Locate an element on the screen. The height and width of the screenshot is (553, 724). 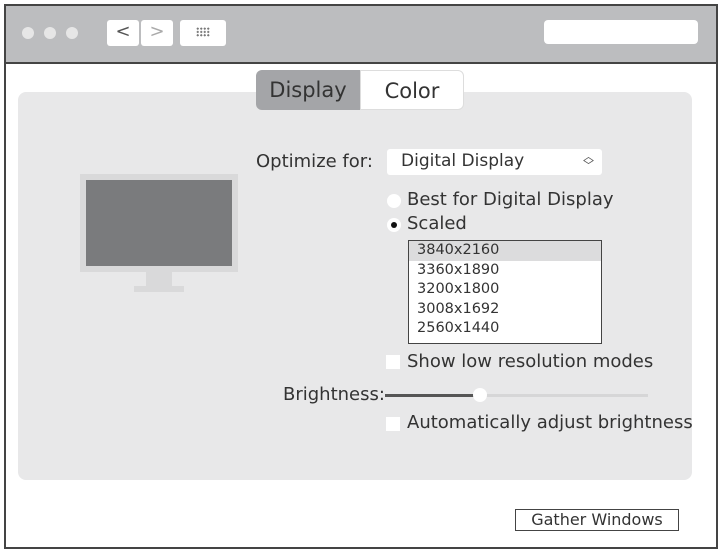
brightness-label: Brightness: is located at coordinates (334, 394).